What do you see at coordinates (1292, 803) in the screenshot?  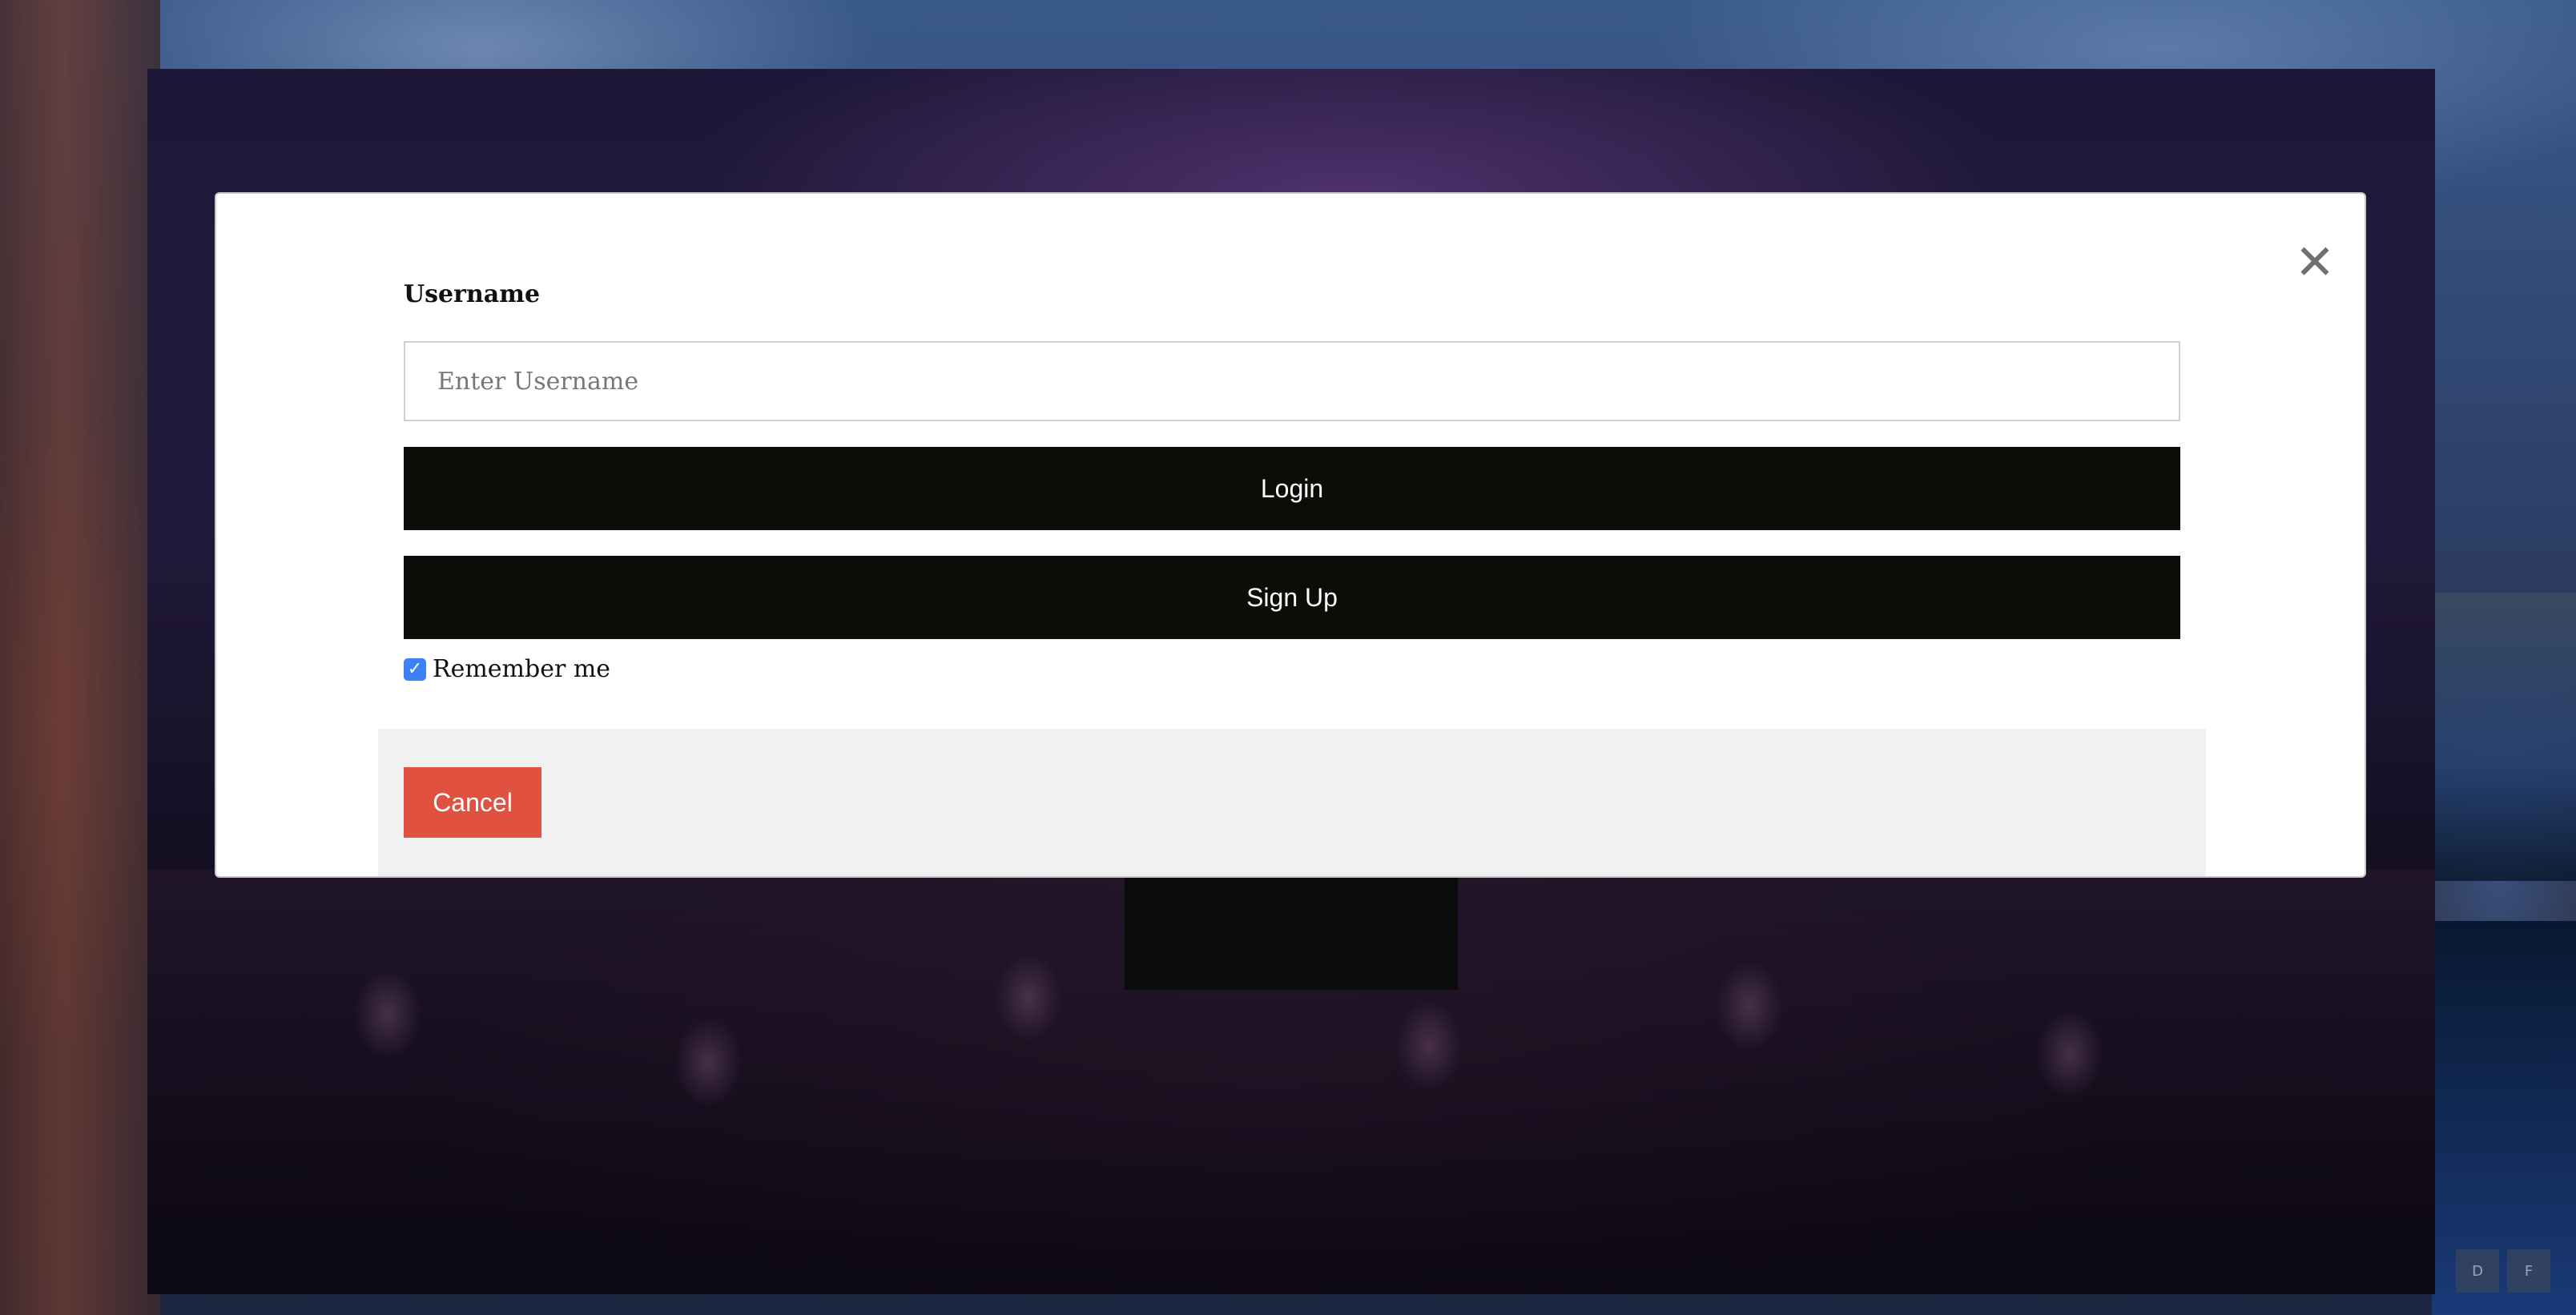 I see `modal-footer: Cancel` at bounding box center [1292, 803].